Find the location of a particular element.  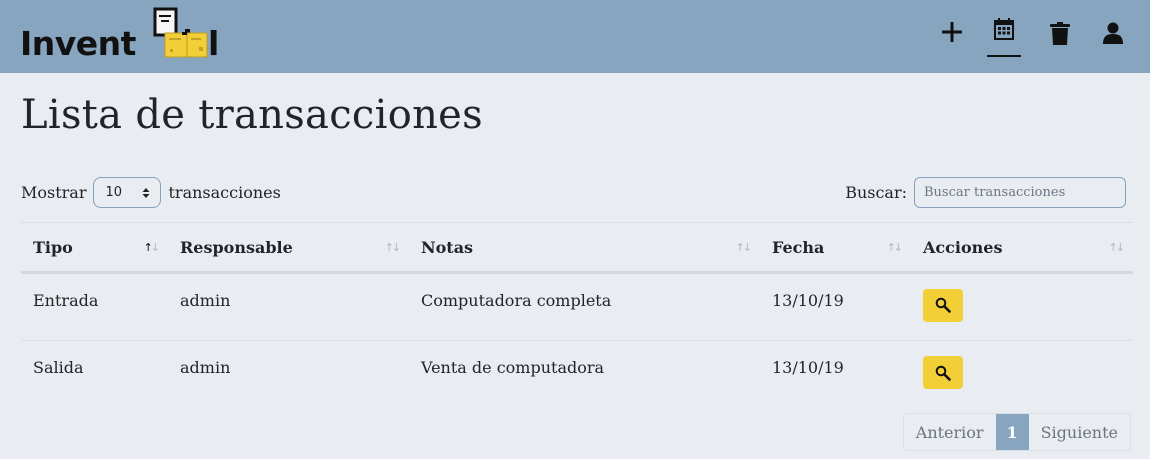

column-header-notas: Notas ↑↓ is located at coordinates (584, 248).